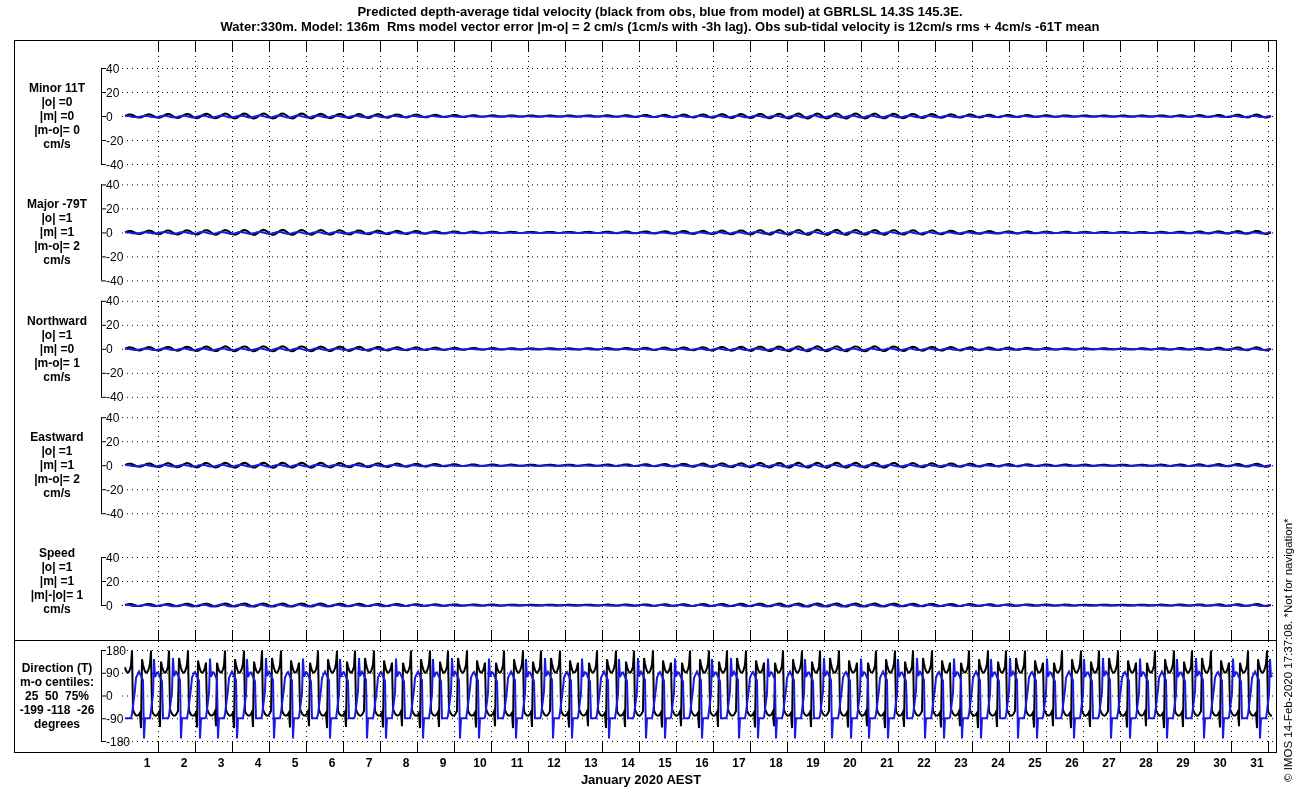  Describe the element at coordinates (116, 650) in the screenshot. I see `axis-tick-label: 180` at that location.